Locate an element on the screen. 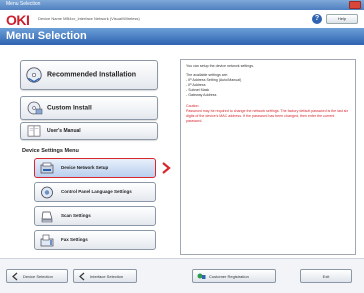  device-network-setup-label: Device Network Setup is located at coordinates (85, 167).